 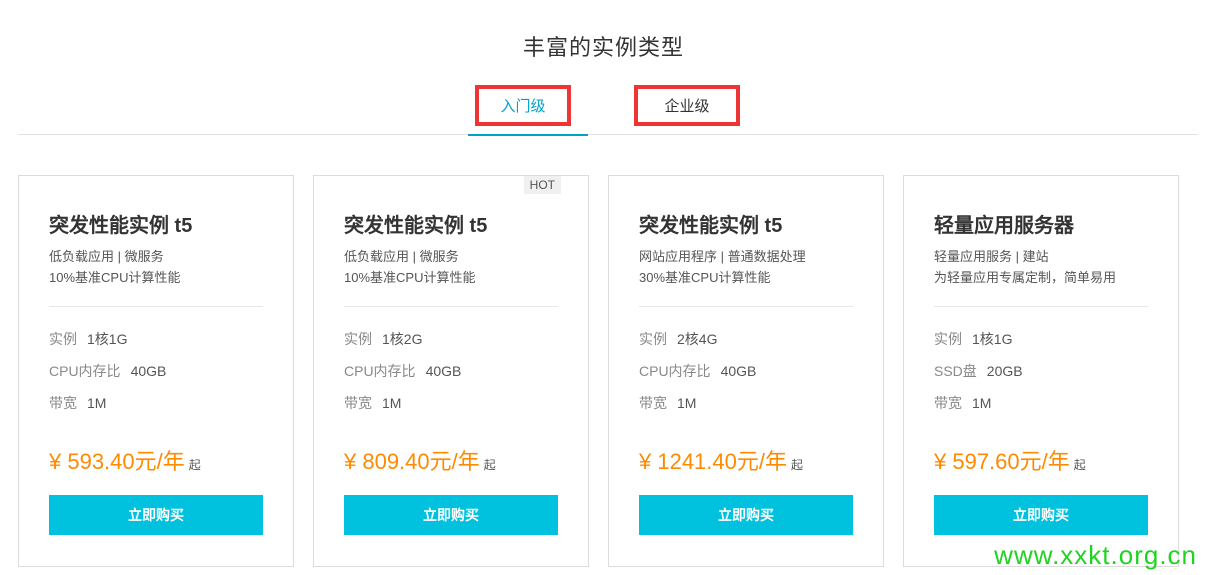 I want to click on spec-row: 实例 1核2G, so click(x=402, y=345).